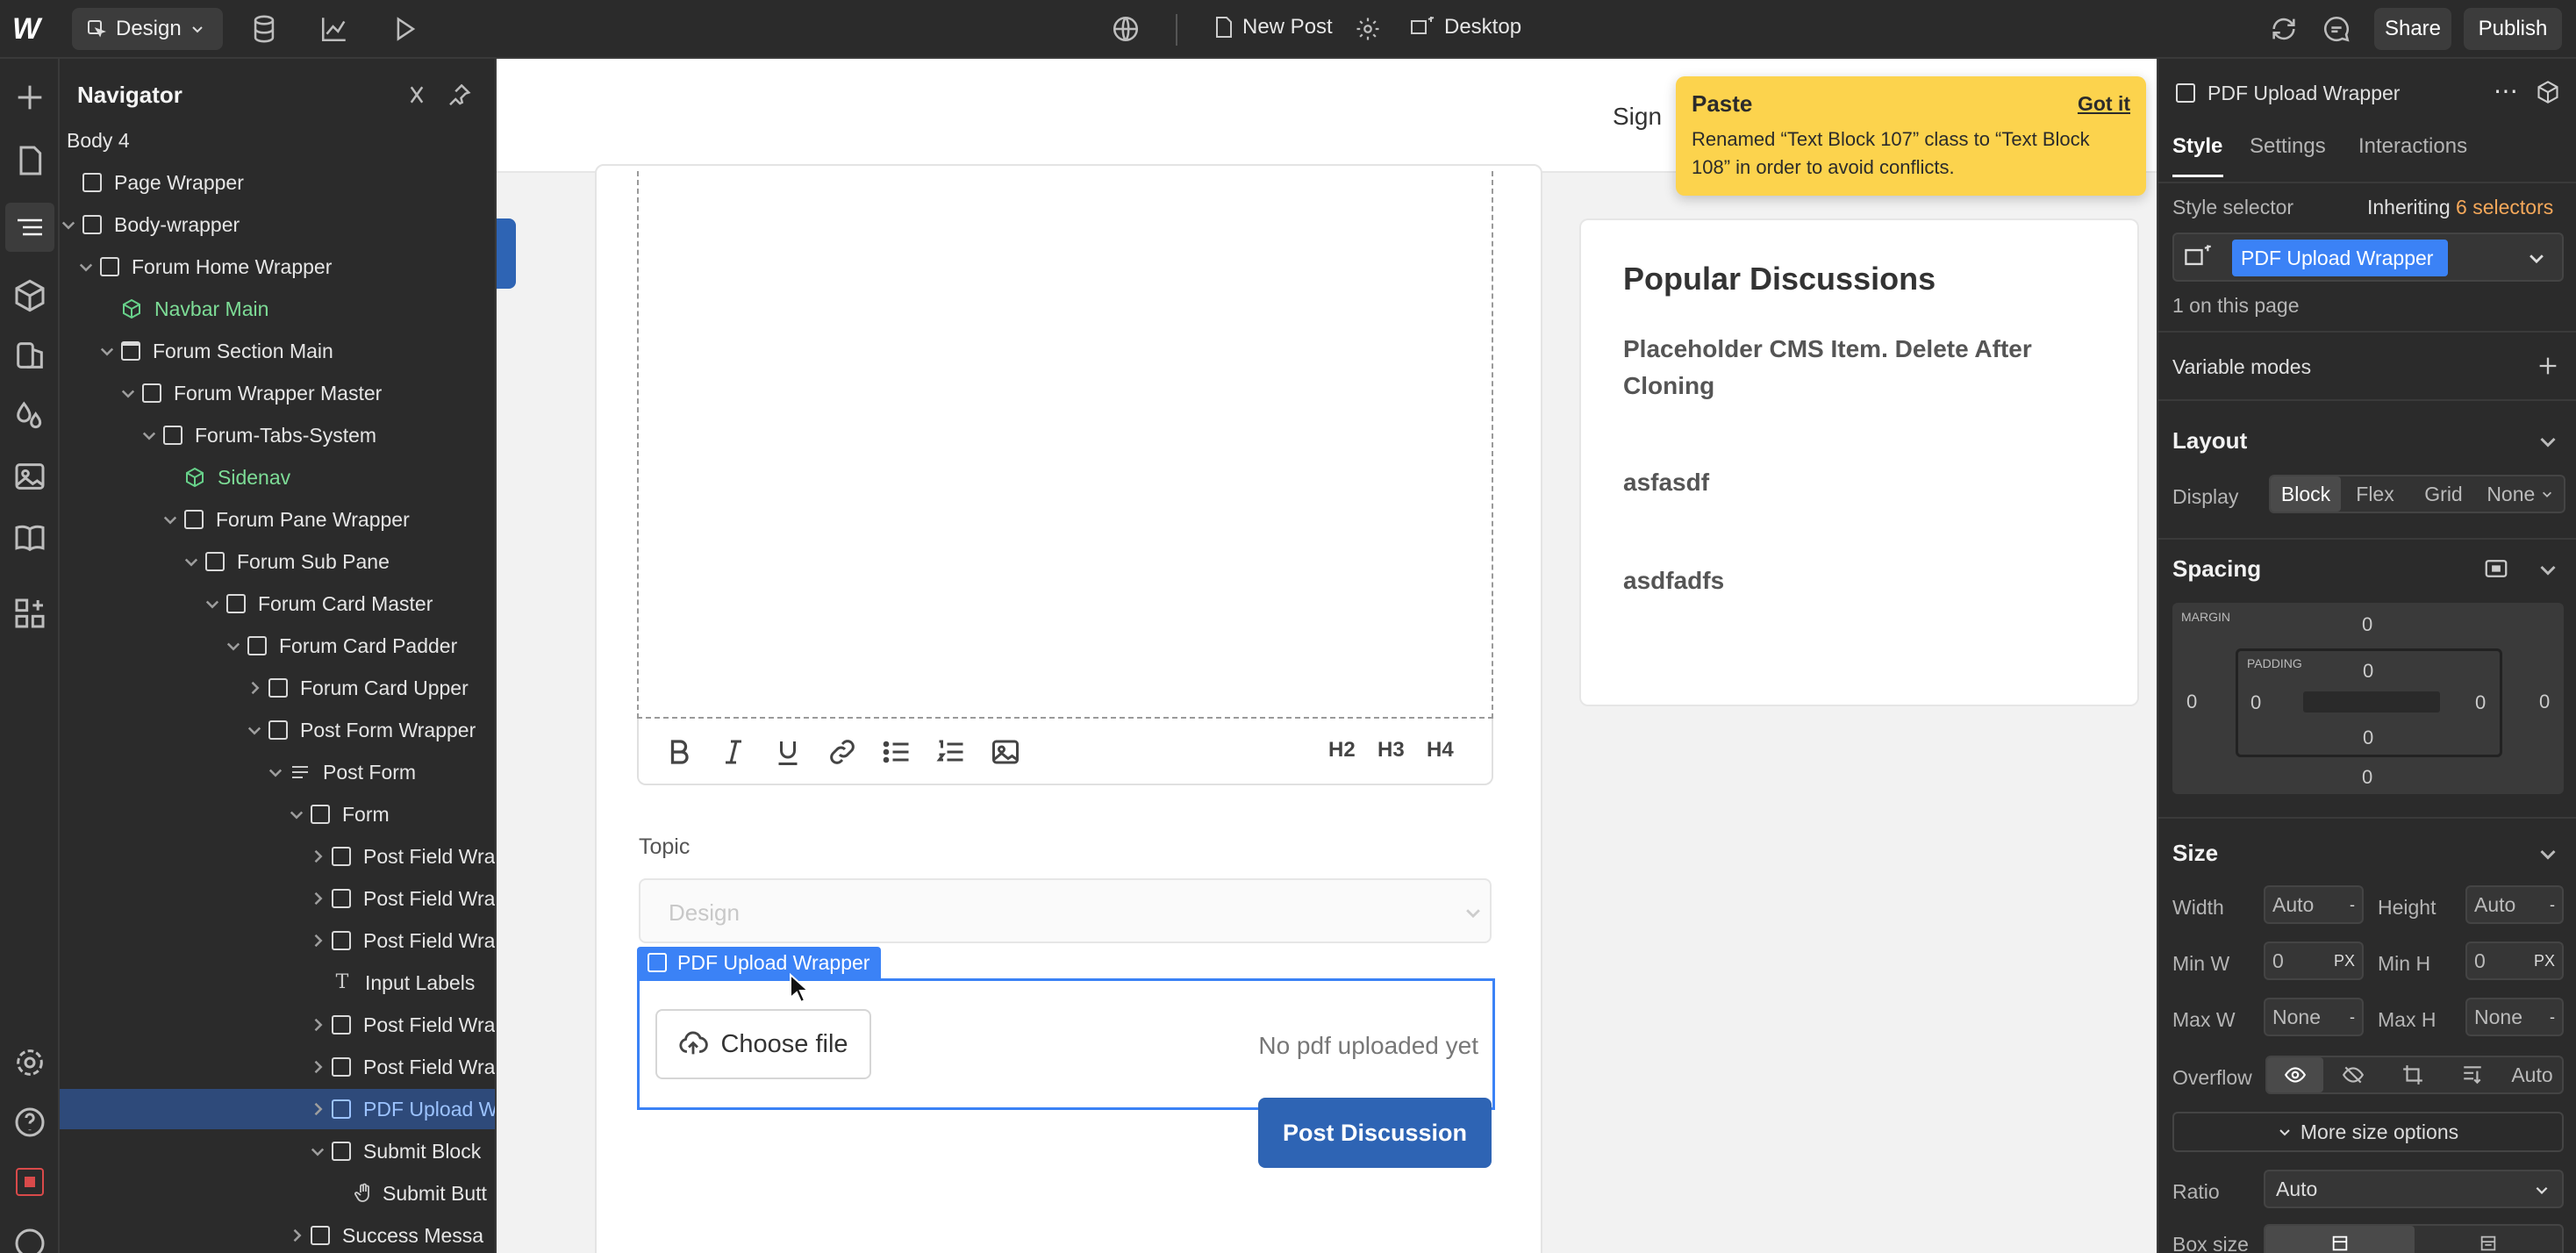 The width and height of the screenshot is (2576, 1253). What do you see at coordinates (277, 393) in the screenshot?
I see `navigator-item: Forum Wrapper Master` at bounding box center [277, 393].